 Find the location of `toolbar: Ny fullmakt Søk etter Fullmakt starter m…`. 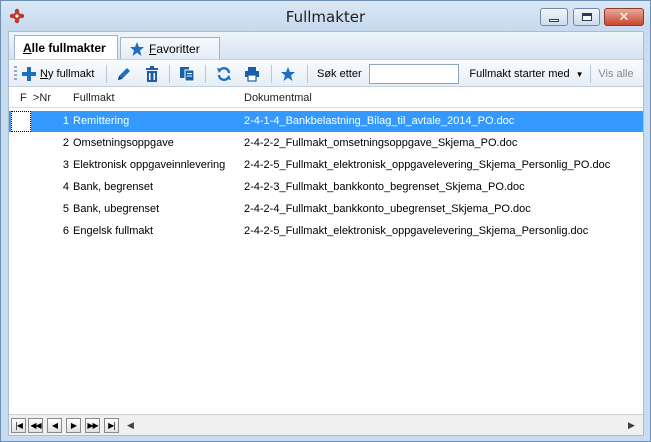

toolbar: Ny fullmakt Søk etter Fullmakt starter m… is located at coordinates (326, 73).